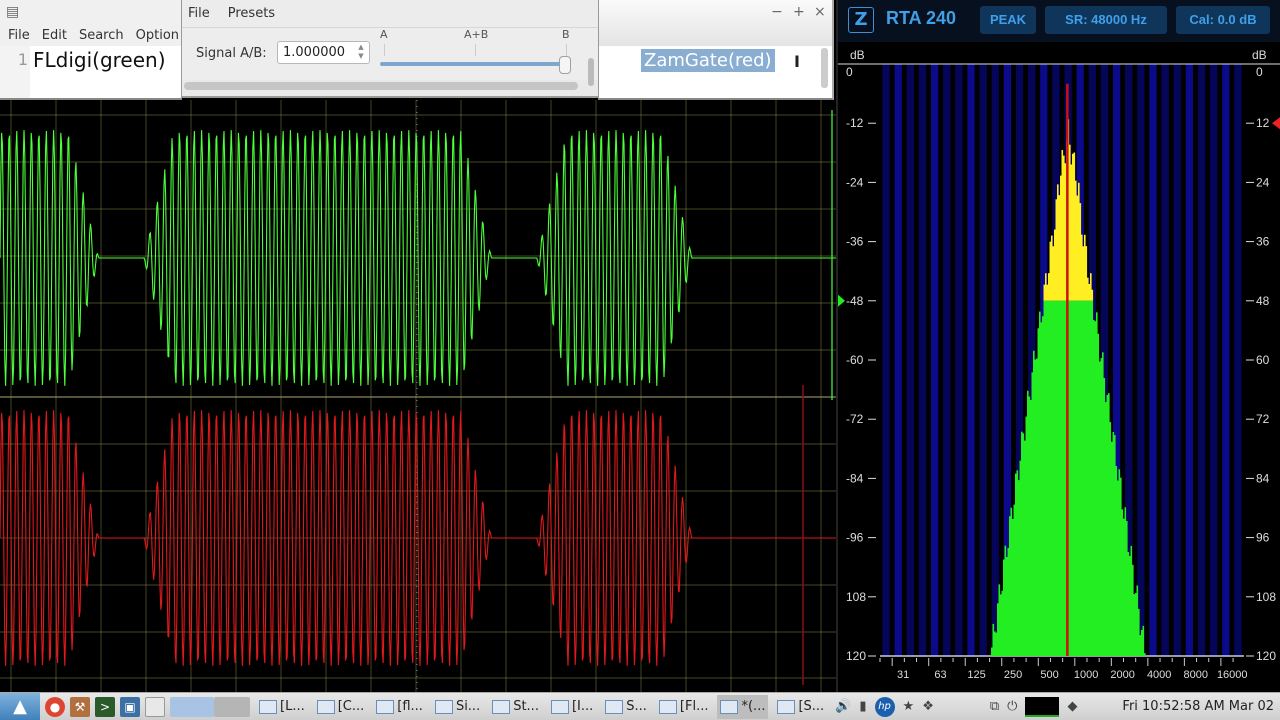 The height and width of the screenshot is (720, 1280). Describe the element at coordinates (105, 706) in the screenshot. I see `terminal-icon: >` at that location.